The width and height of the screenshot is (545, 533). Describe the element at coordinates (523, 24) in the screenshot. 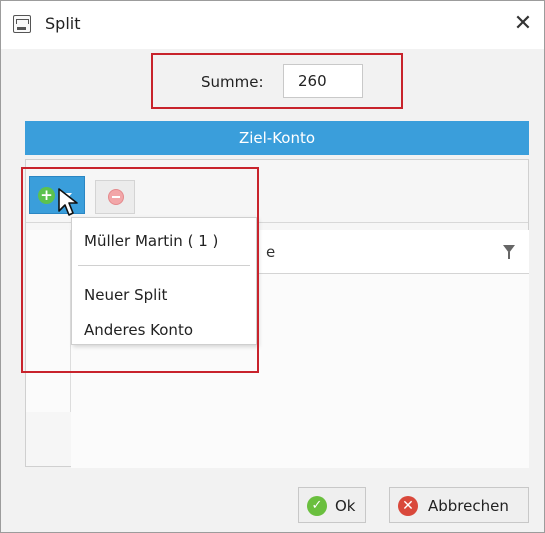

I see `close-icon: ✕` at that location.